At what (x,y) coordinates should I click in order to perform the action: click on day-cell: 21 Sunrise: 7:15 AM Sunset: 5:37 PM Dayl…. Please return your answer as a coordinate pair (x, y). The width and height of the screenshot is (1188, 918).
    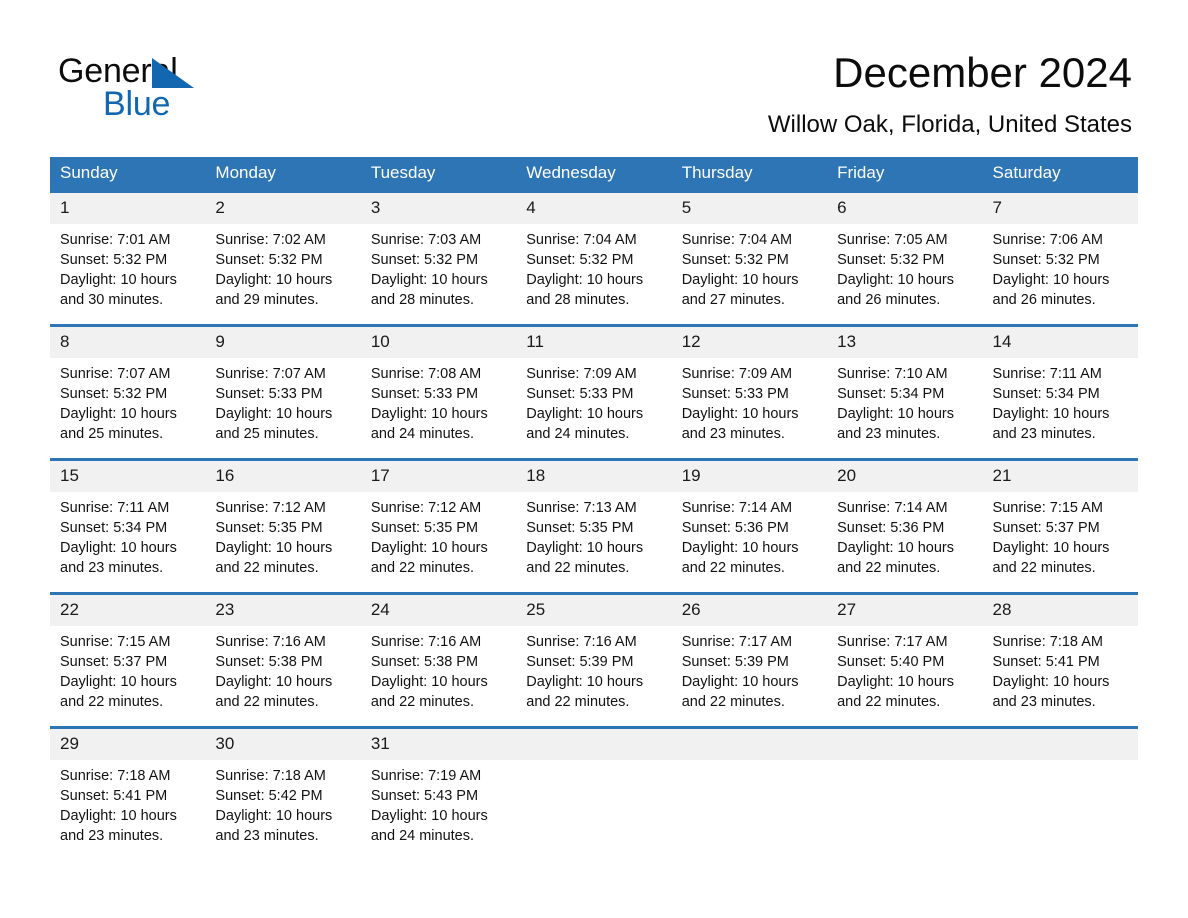
    Looking at the image, I should click on (1060, 526).